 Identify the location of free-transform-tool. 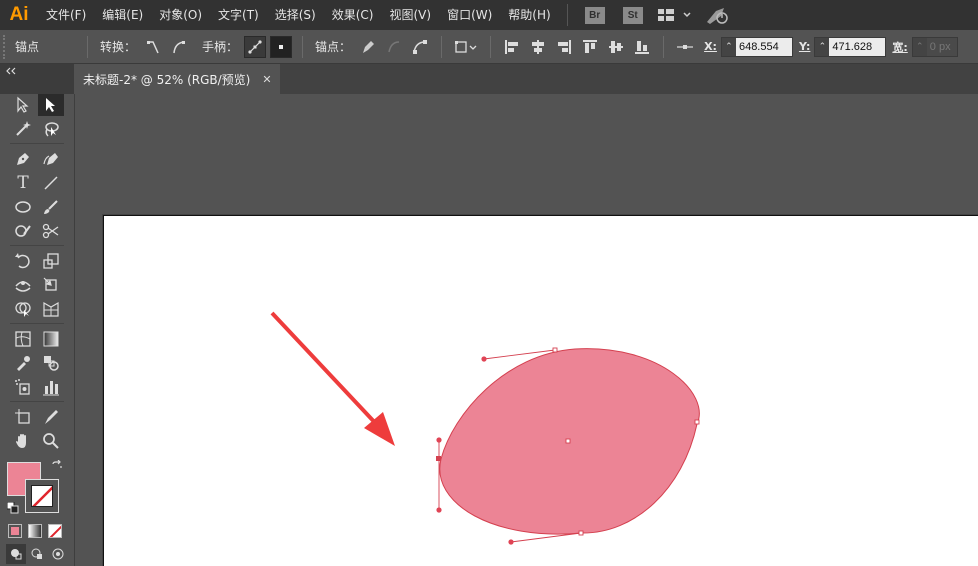
(51, 285).